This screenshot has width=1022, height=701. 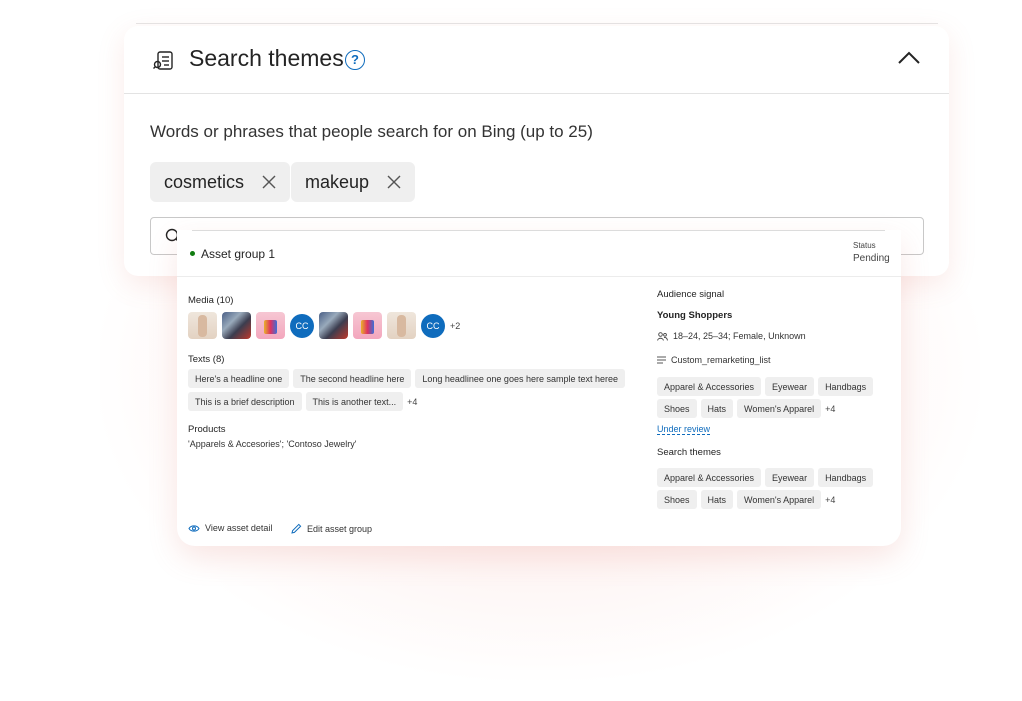 What do you see at coordinates (739, 336) in the screenshot?
I see `demographics-text: 18–24, 25–34; Female, Unknown` at bounding box center [739, 336].